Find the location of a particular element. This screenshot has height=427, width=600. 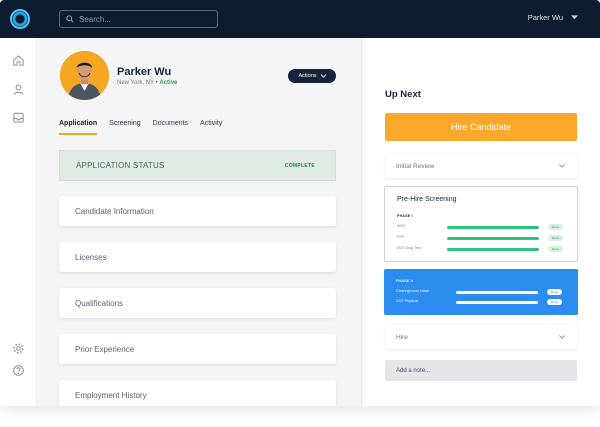

check-label: DOT Drug Test is located at coordinates (409, 248).